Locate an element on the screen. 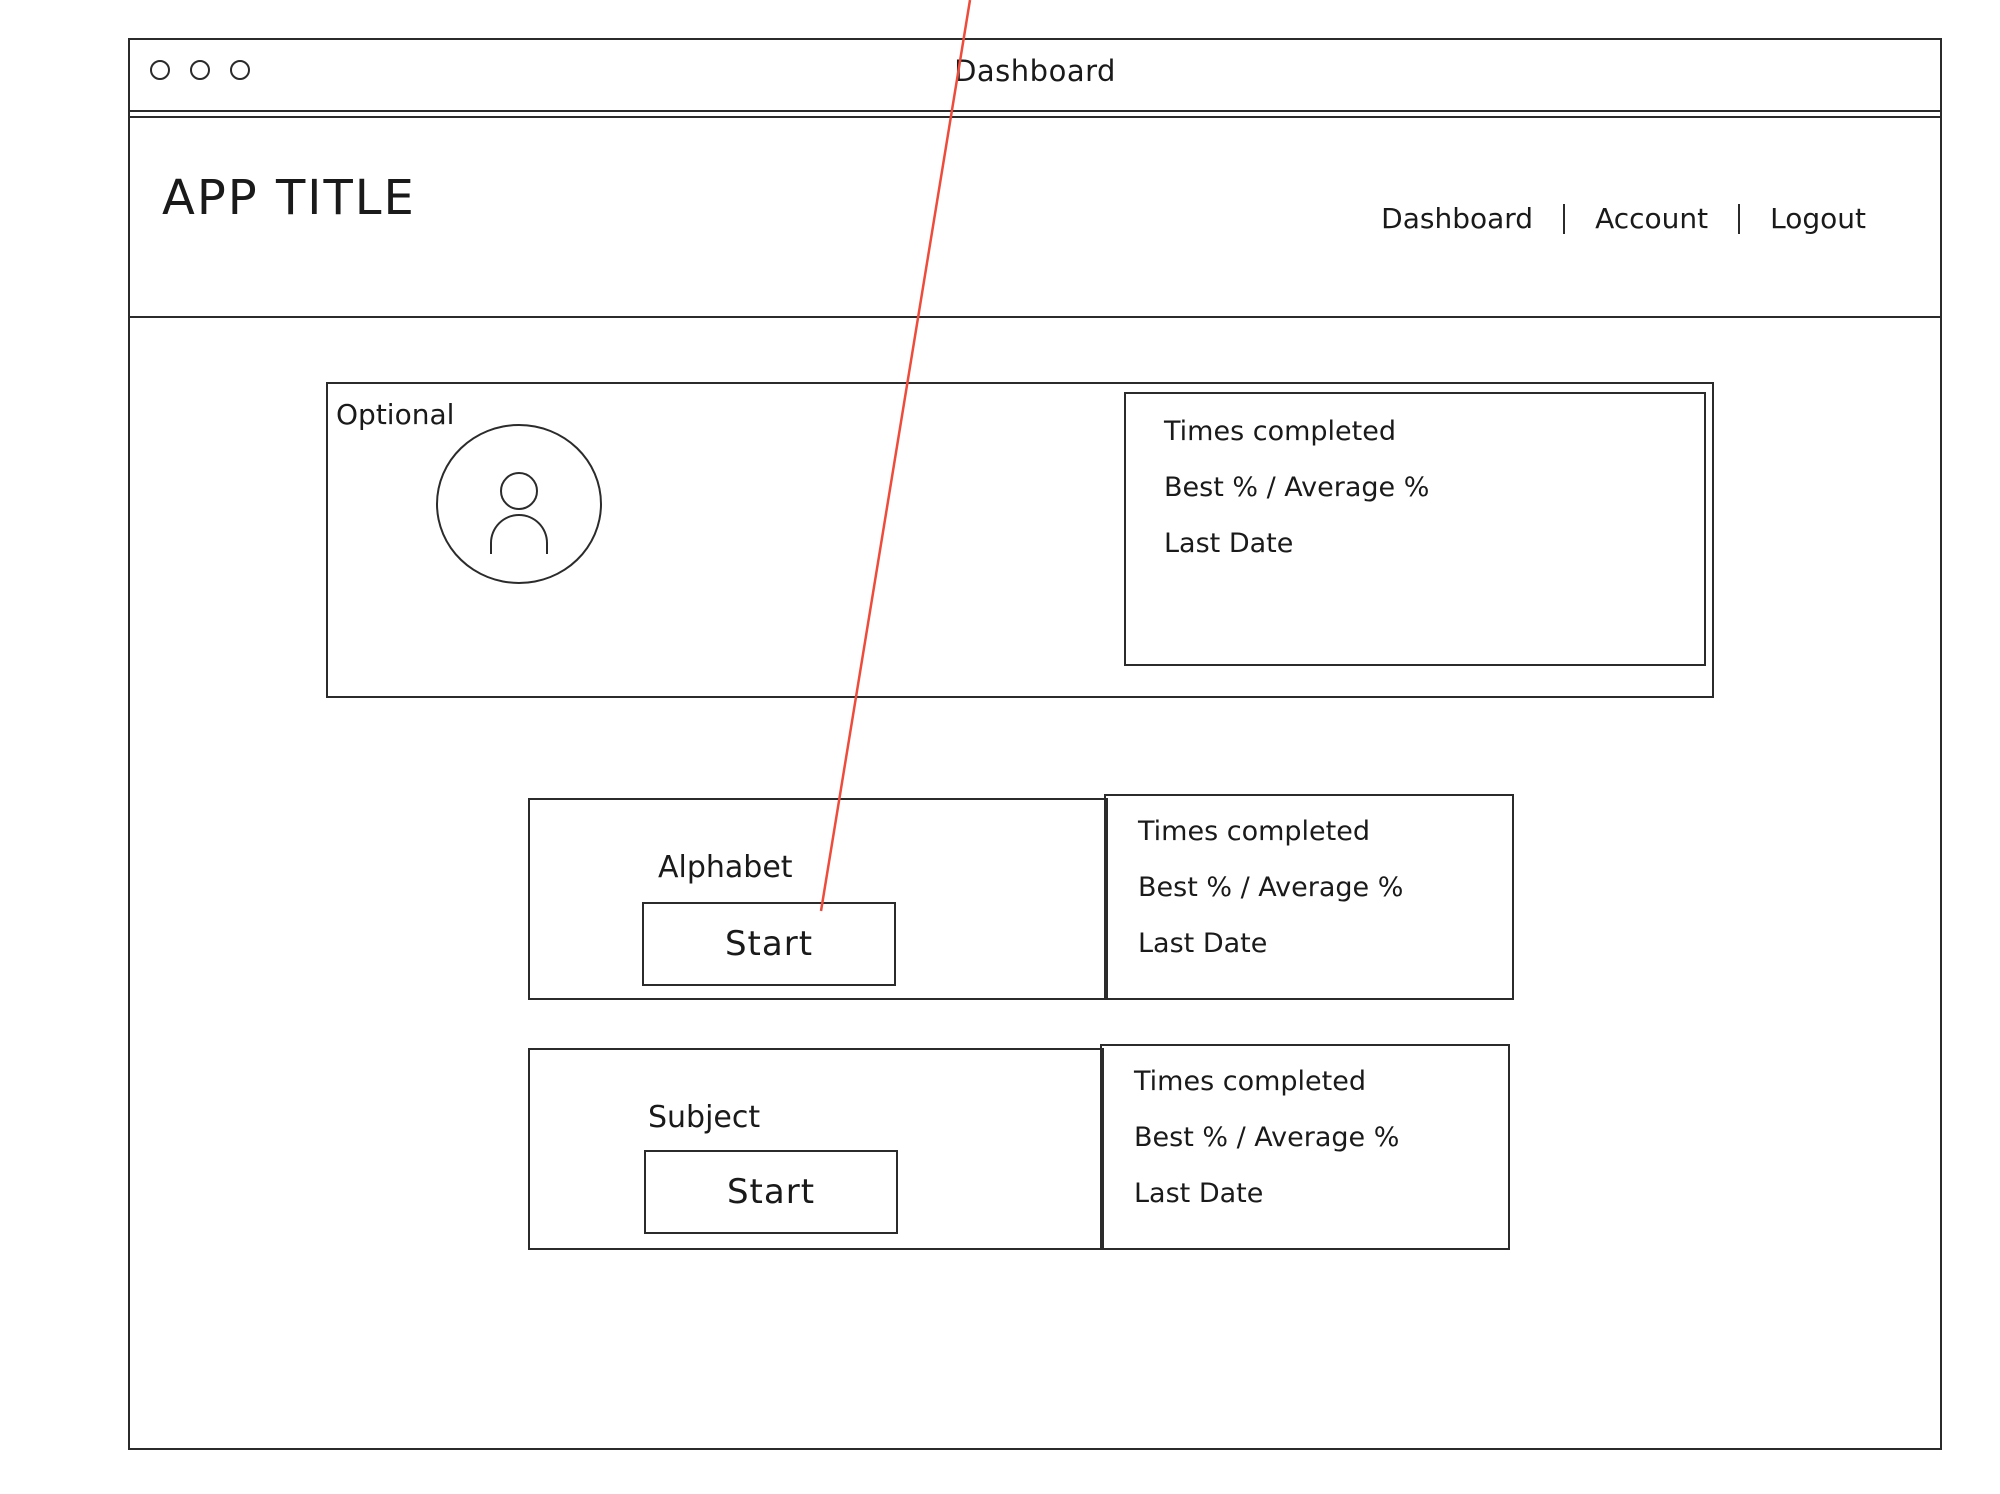 This screenshot has height=1494, width=2000. optional-label: Optional is located at coordinates (395, 414).